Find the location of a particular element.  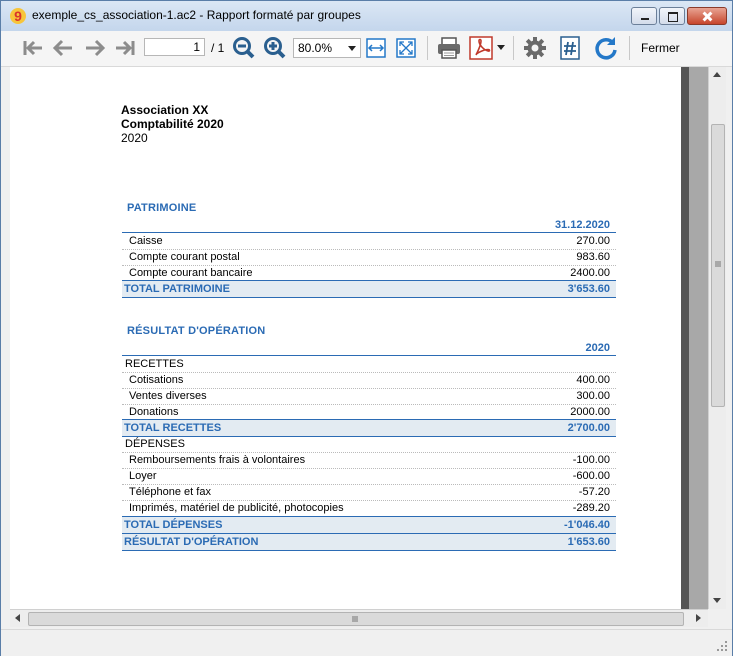

zoom-select: 80.0% is located at coordinates (327, 48).